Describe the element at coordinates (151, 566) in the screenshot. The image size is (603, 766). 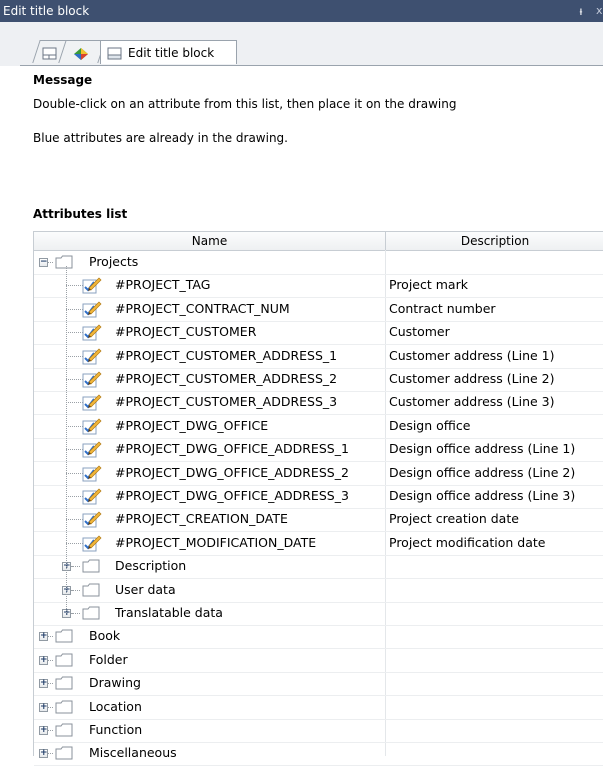
I see `tree-node-label: Description` at that location.